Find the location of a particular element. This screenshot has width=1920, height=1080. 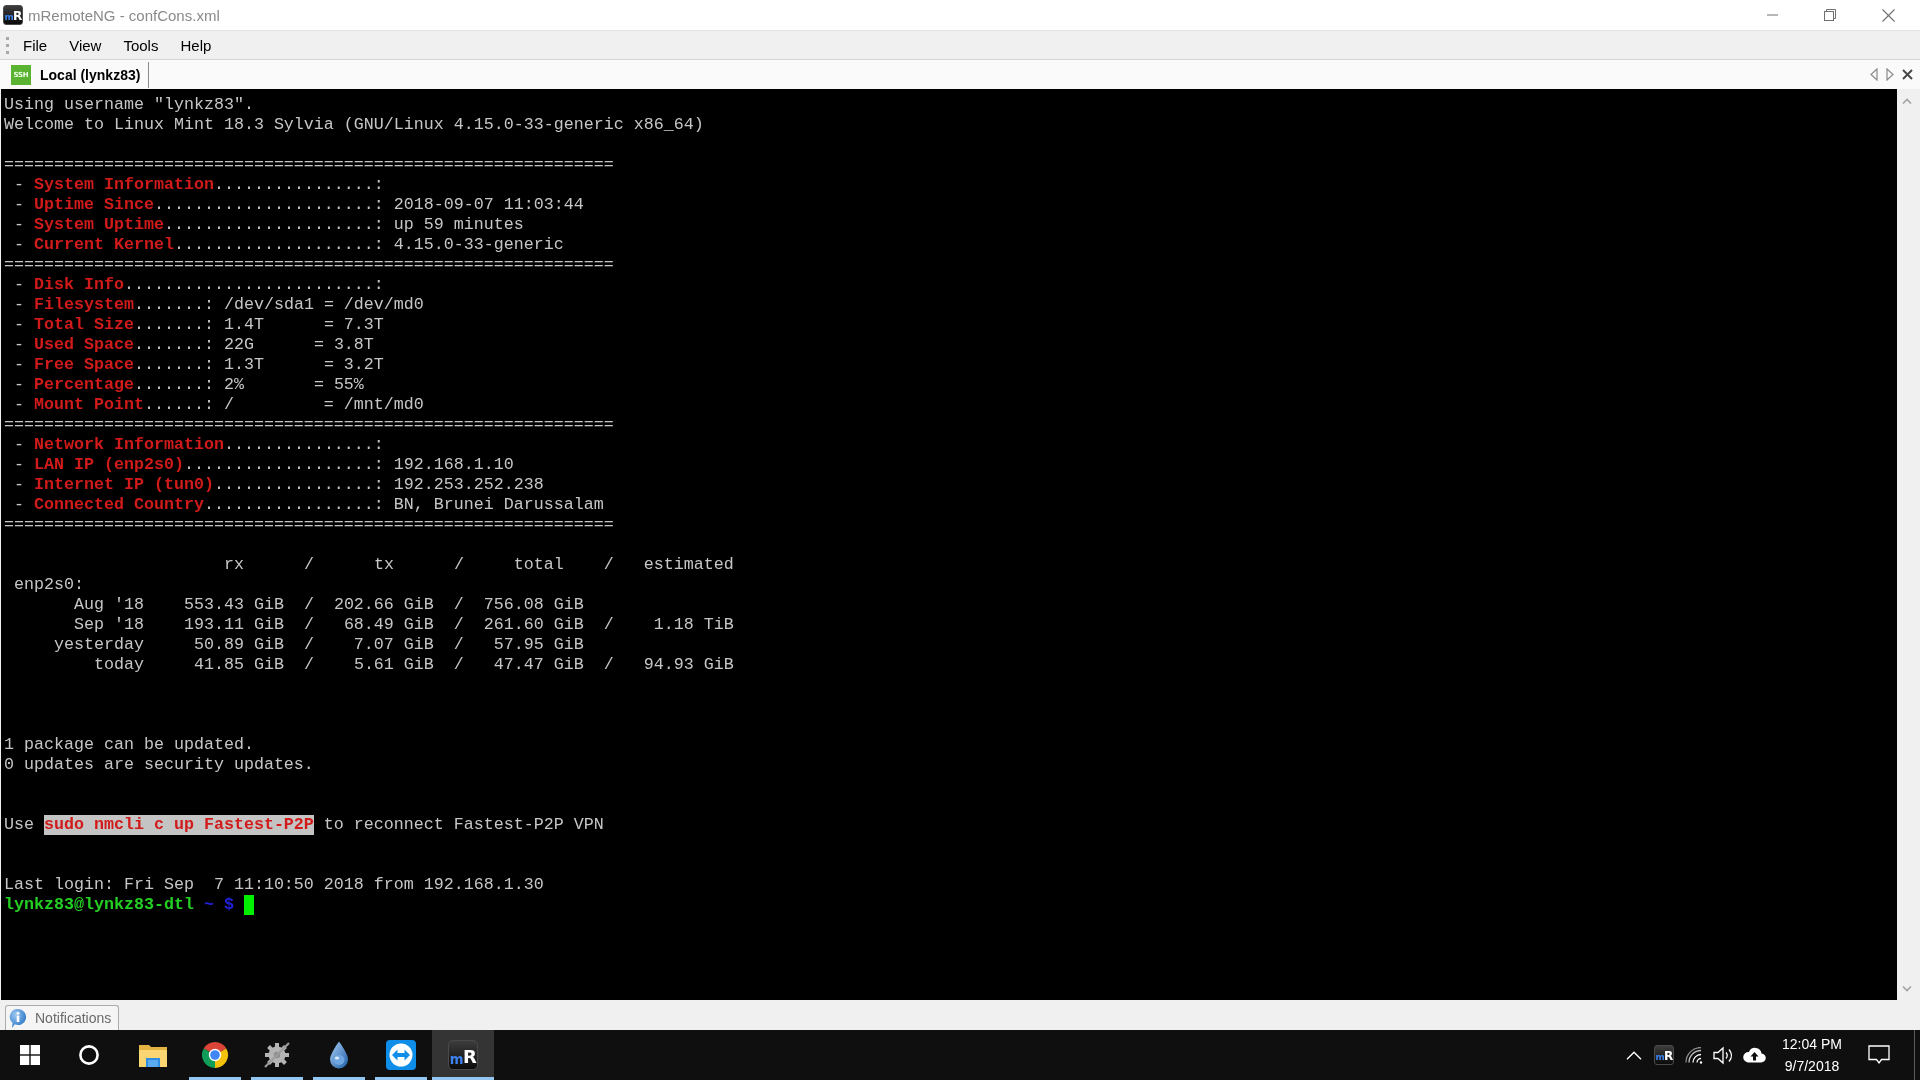

clock-time: 12:04 PM is located at coordinates (1812, 1044).